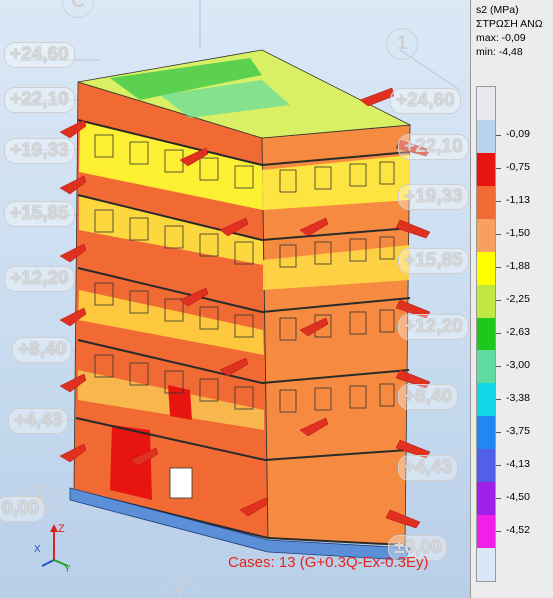 The image size is (553, 598). Describe the element at coordinates (499, 52) in the screenshot. I see `result-min: min: -4,48` at that location.